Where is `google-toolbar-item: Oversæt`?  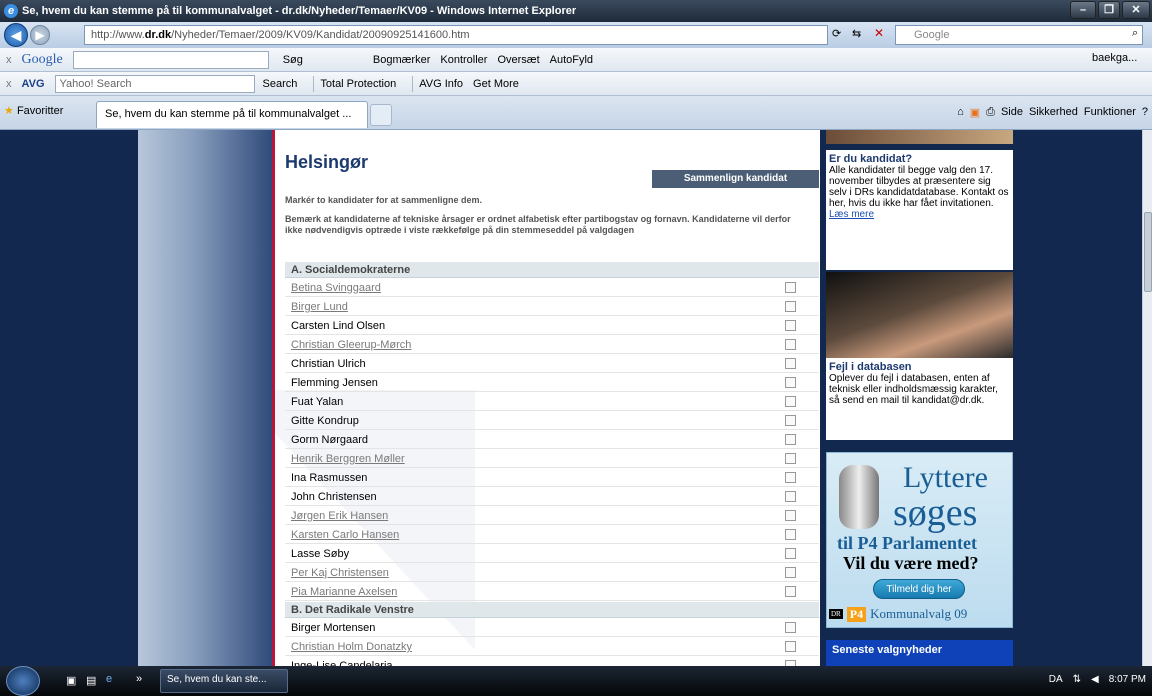
google-toolbar-item: Oversæt is located at coordinates (518, 60).